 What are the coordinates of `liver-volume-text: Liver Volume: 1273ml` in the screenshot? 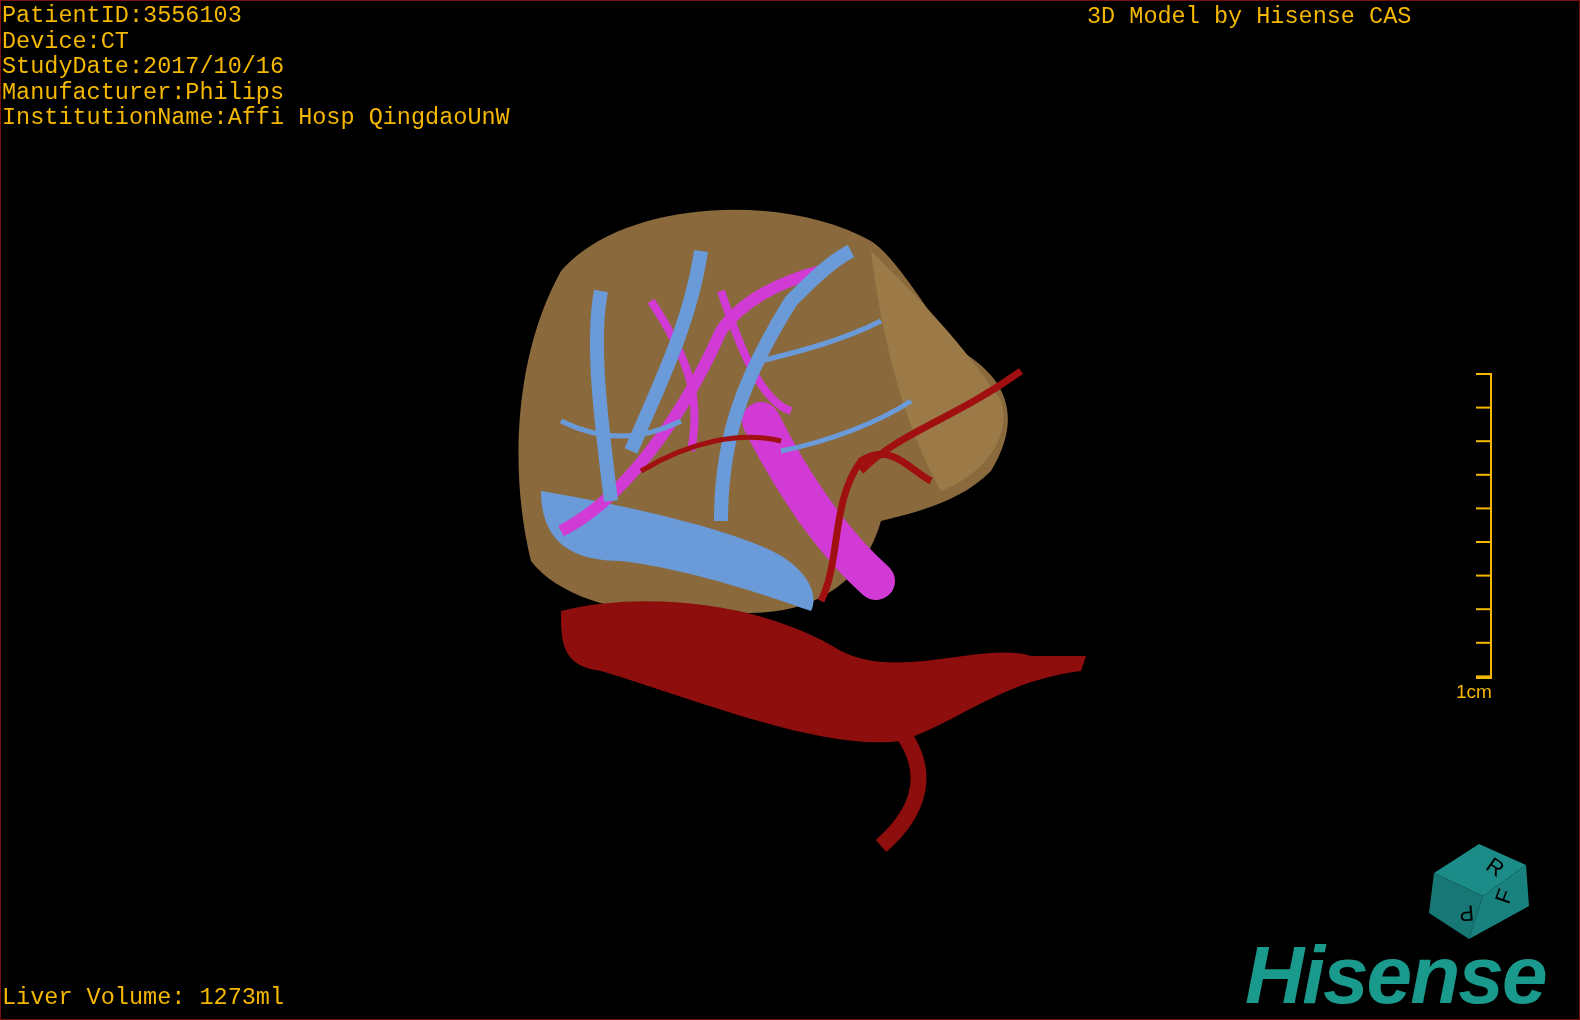 It's located at (143, 998).